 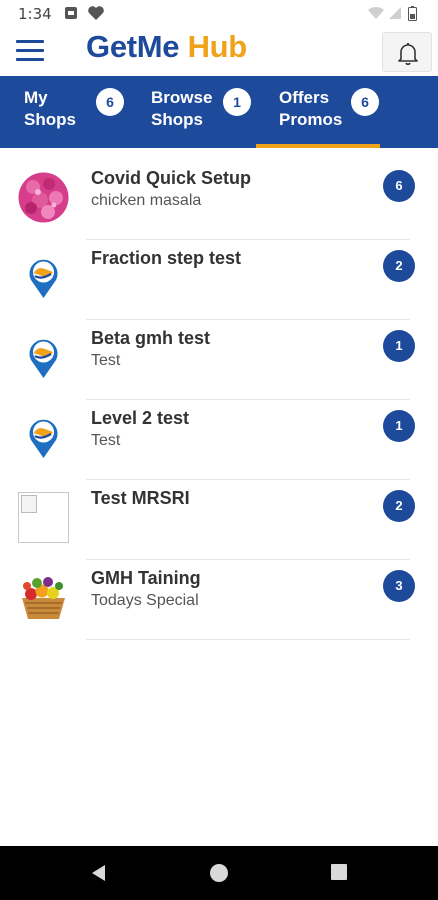 I want to click on notifications-button, so click(x=407, y=52).